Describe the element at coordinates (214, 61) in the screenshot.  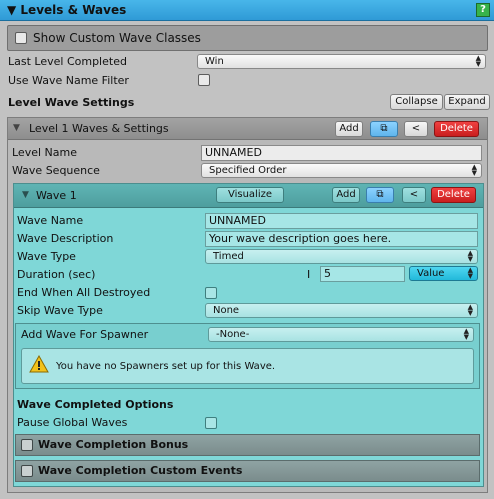
I see `last-level-value: Win` at that location.